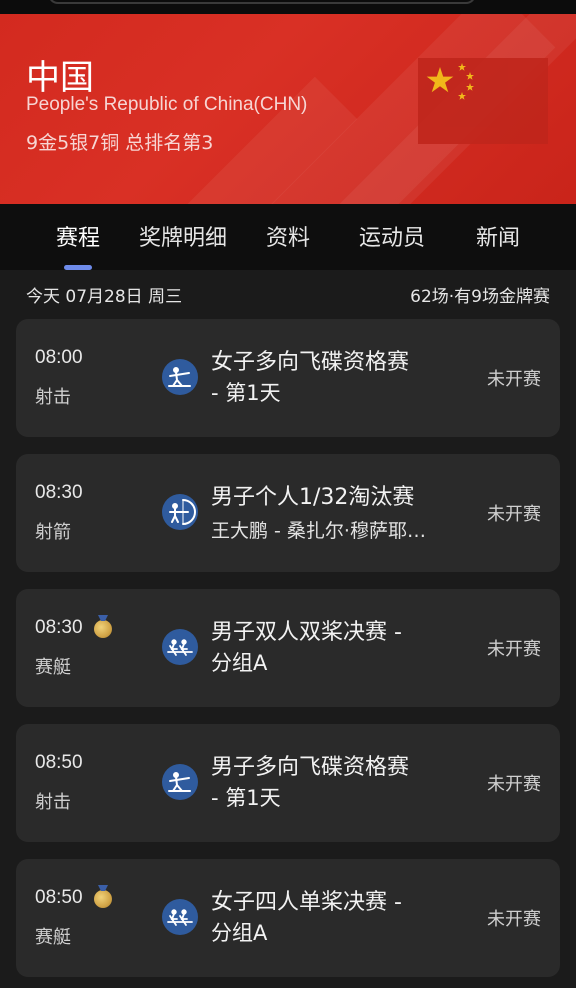 This screenshot has width=576, height=988. I want to click on tab-athletes: 运动员, so click(392, 237).